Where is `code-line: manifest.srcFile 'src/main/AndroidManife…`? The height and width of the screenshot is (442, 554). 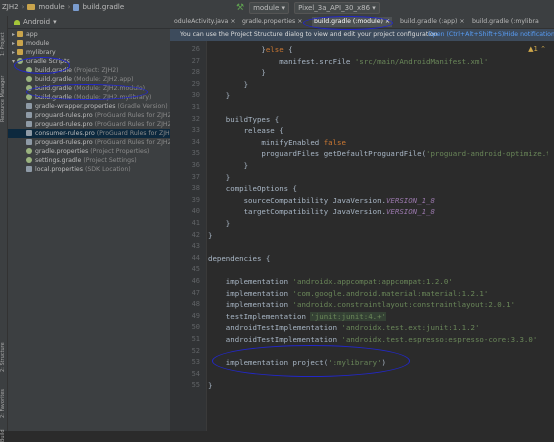
code-line: manifest.srcFile 'src/main/AndroidManife… is located at coordinates (348, 61).